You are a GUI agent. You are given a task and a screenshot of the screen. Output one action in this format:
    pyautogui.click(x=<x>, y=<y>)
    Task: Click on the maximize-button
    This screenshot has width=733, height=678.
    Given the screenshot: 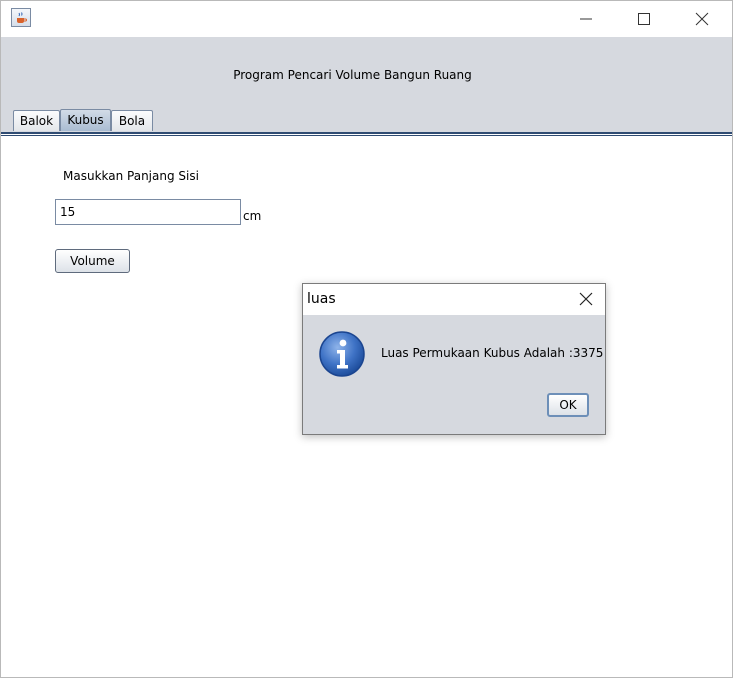 What is the action you would take?
    pyautogui.click(x=644, y=18)
    